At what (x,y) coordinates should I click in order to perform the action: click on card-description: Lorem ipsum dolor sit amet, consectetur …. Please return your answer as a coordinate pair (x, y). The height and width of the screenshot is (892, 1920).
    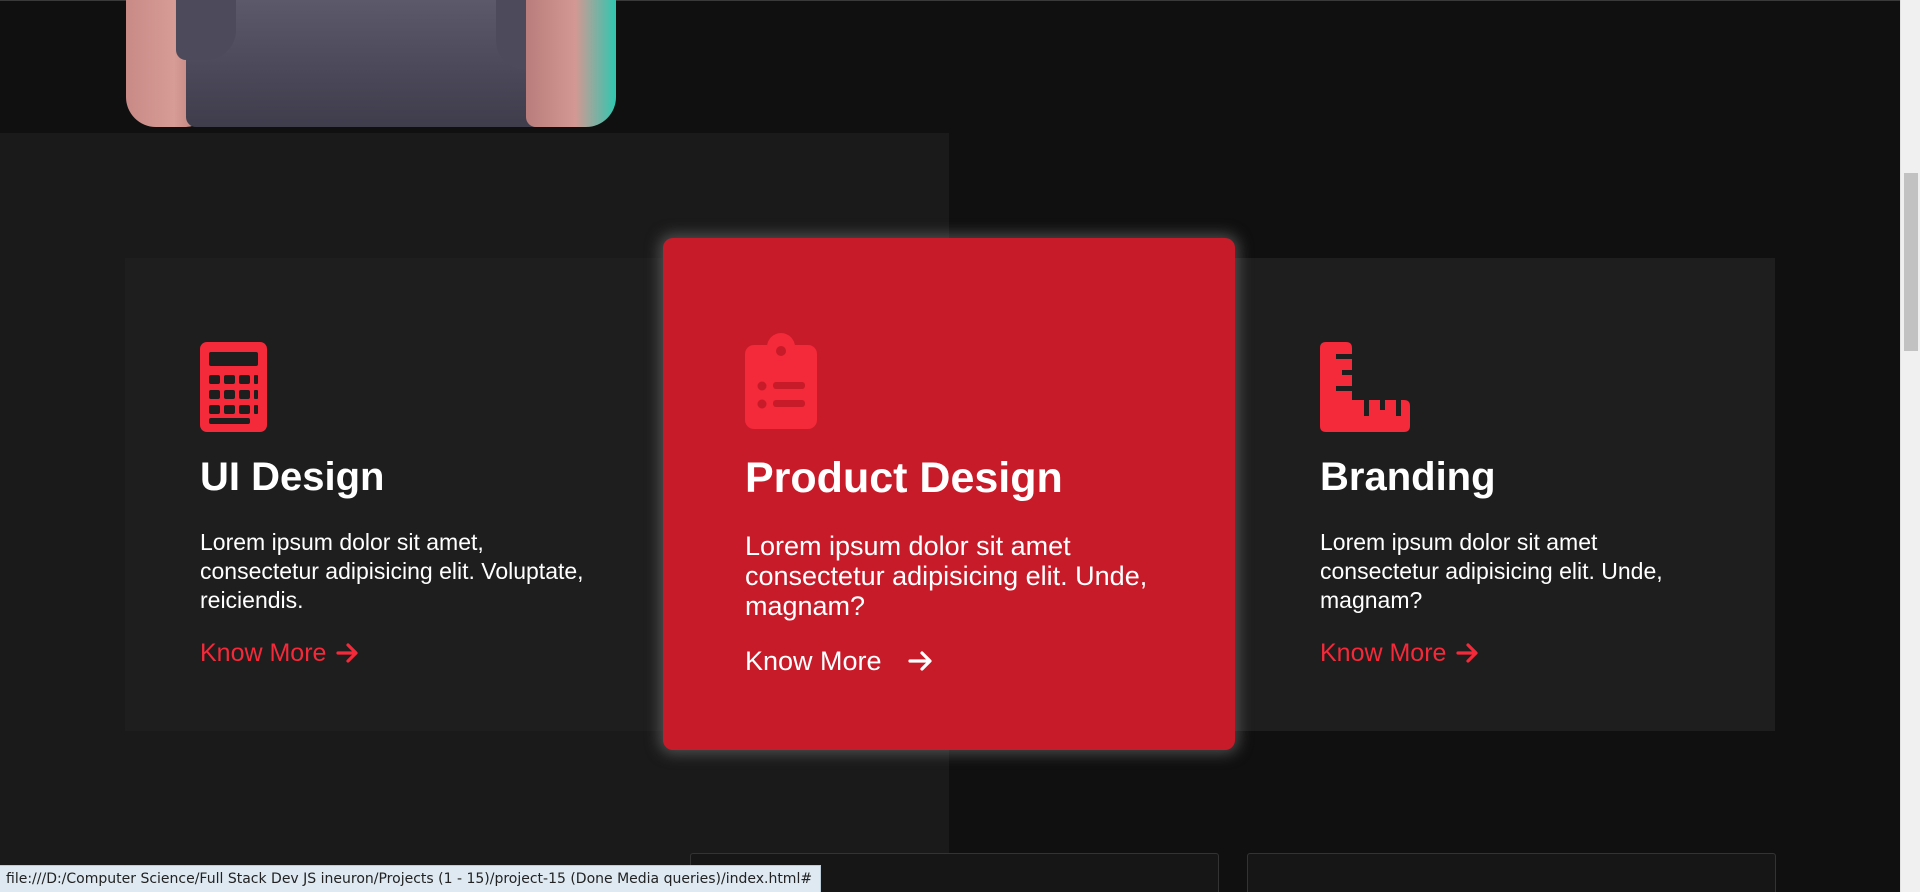
    Looking at the image, I should click on (392, 571).